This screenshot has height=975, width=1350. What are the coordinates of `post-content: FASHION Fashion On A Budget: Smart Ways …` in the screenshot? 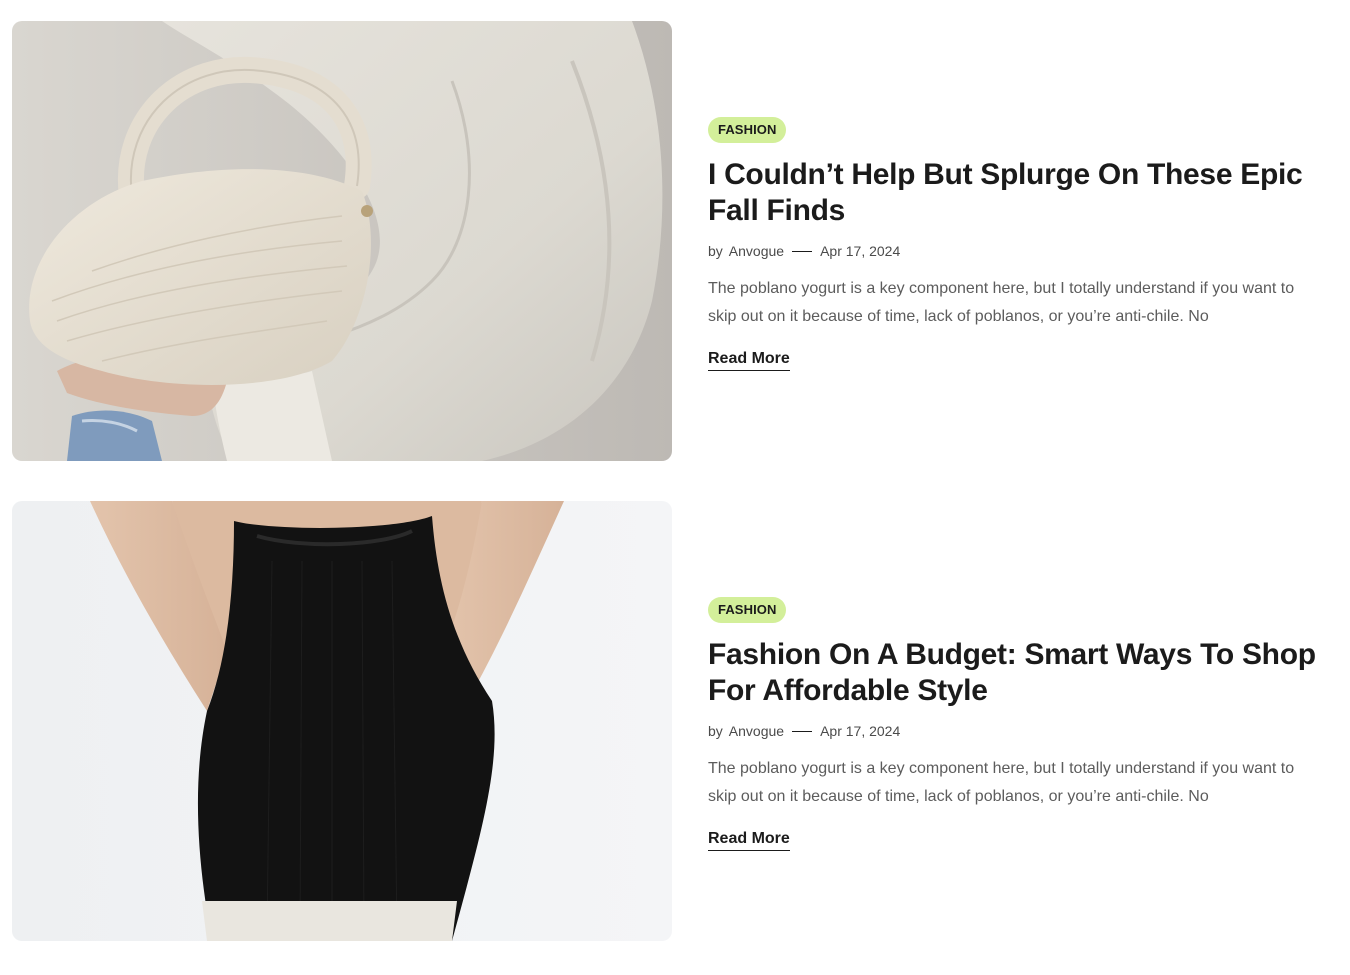 It's located at (1018, 724).